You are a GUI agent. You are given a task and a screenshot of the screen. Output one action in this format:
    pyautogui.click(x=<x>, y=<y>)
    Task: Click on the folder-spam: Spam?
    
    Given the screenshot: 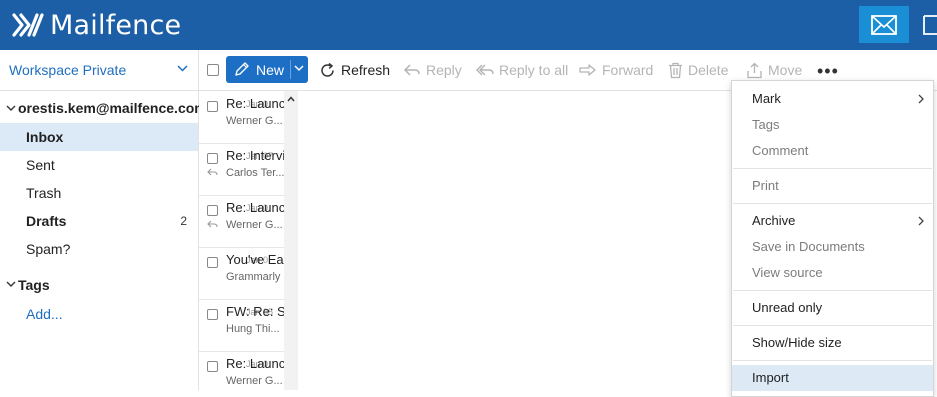 What is the action you would take?
    pyautogui.click(x=99, y=249)
    